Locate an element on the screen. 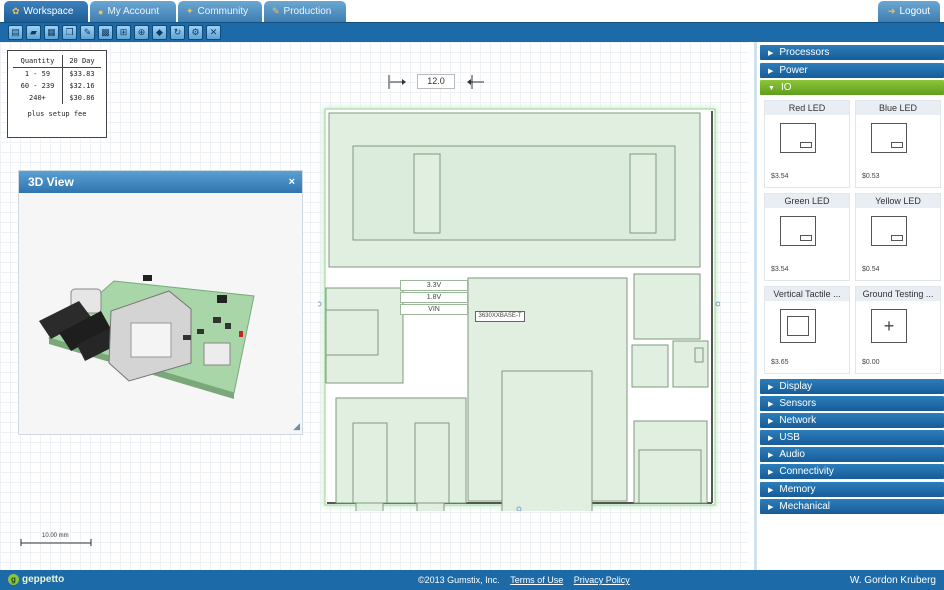  scale-label: 10.00 mm is located at coordinates (55, 536).